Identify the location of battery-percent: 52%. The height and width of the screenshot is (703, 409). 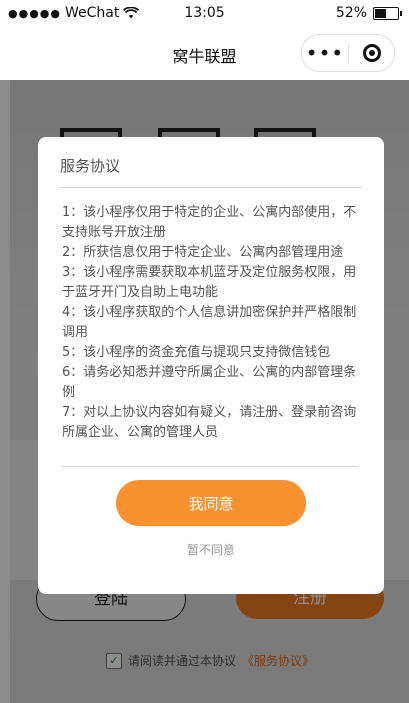
(351, 13).